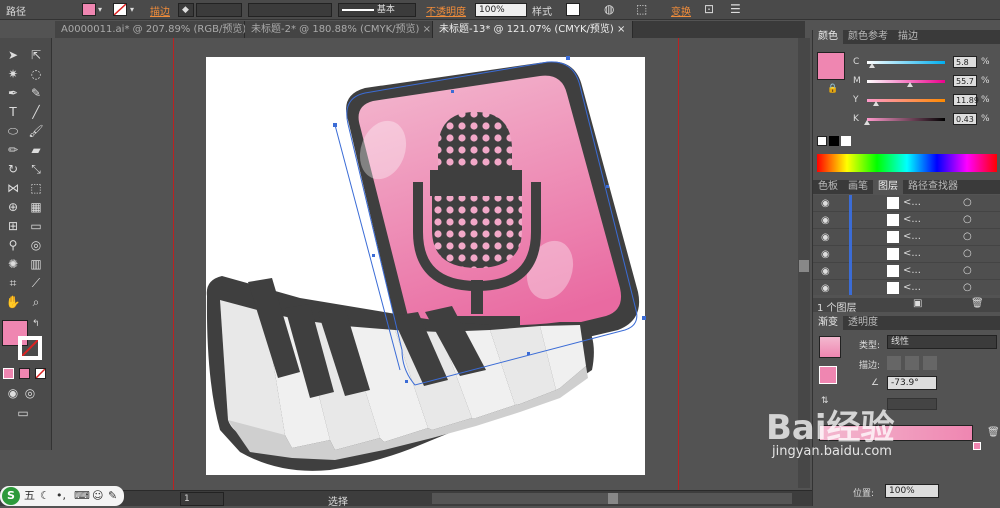 This screenshot has height=508, width=1000. What do you see at coordinates (965, 62) in the screenshot?
I see `channel-value-input: 5.8` at bounding box center [965, 62].